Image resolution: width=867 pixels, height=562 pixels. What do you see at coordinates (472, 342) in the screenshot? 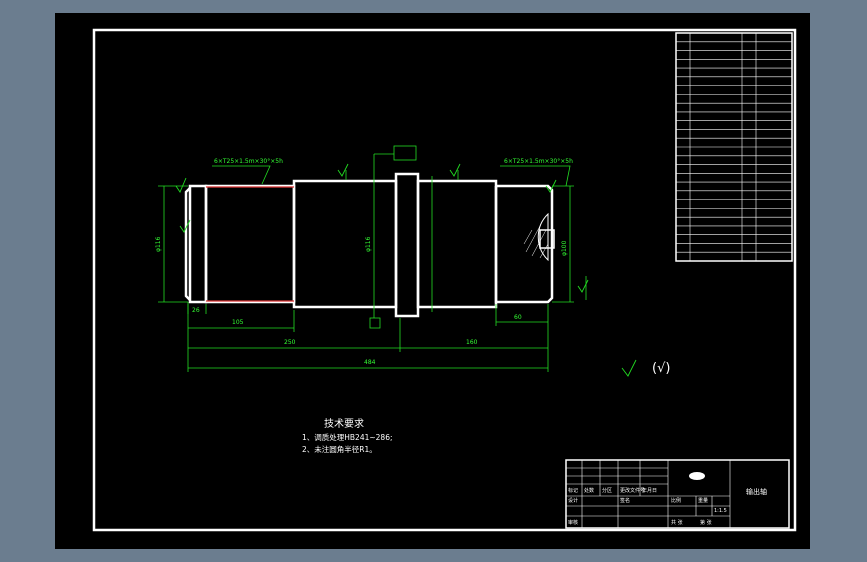
I see `dim-160: 160` at bounding box center [472, 342].